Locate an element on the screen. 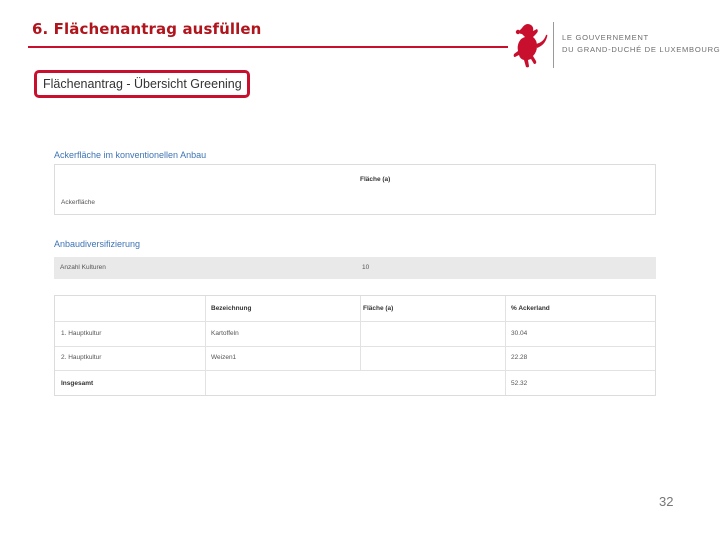 Image resolution: width=720 pixels, height=540 pixels. crop-count-label: Anzahl Kulturen is located at coordinates (83, 267).